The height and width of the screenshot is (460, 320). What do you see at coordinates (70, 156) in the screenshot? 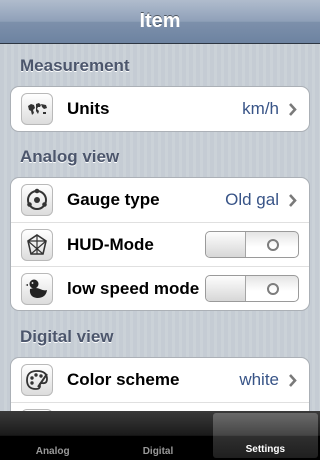
I see `section-header-analog: Analog view` at bounding box center [70, 156].